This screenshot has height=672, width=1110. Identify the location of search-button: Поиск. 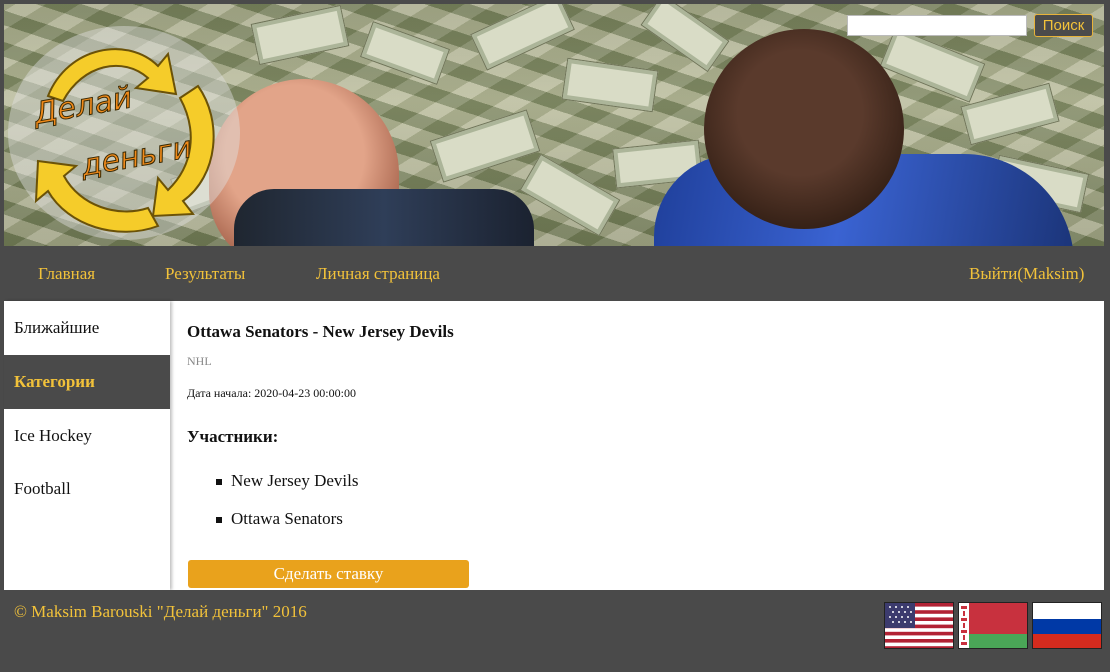
(1063, 25).